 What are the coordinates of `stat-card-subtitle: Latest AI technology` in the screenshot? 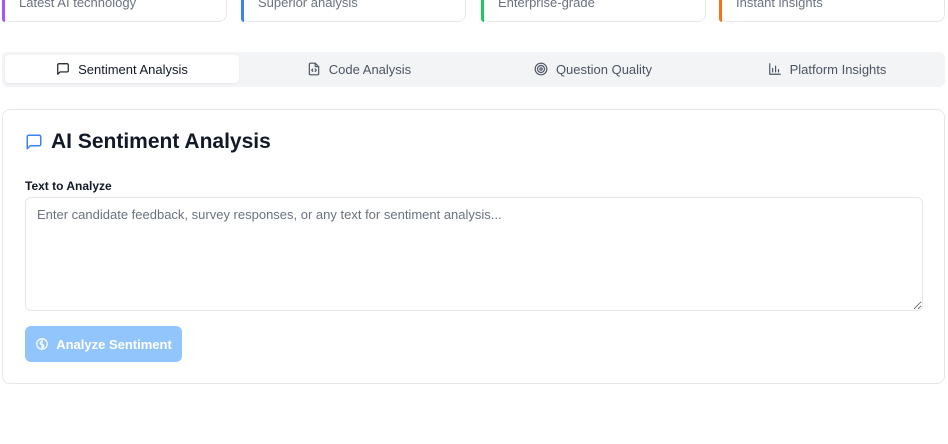 It's located at (78, 5).